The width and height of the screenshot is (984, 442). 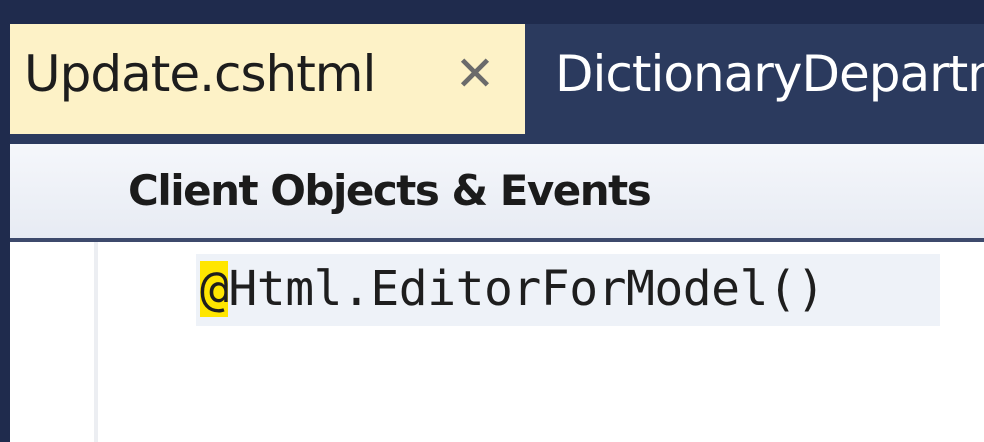 What do you see at coordinates (214, 289) in the screenshot?
I see `razor-at-symbol: @` at bounding box center [214, 289].